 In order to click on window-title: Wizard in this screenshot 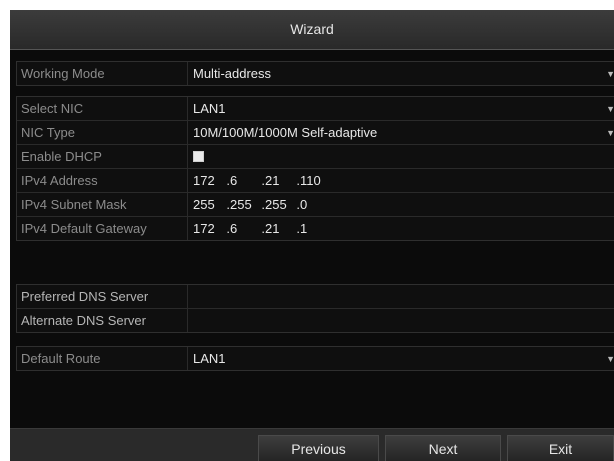, I will do `click(312, 30)`.